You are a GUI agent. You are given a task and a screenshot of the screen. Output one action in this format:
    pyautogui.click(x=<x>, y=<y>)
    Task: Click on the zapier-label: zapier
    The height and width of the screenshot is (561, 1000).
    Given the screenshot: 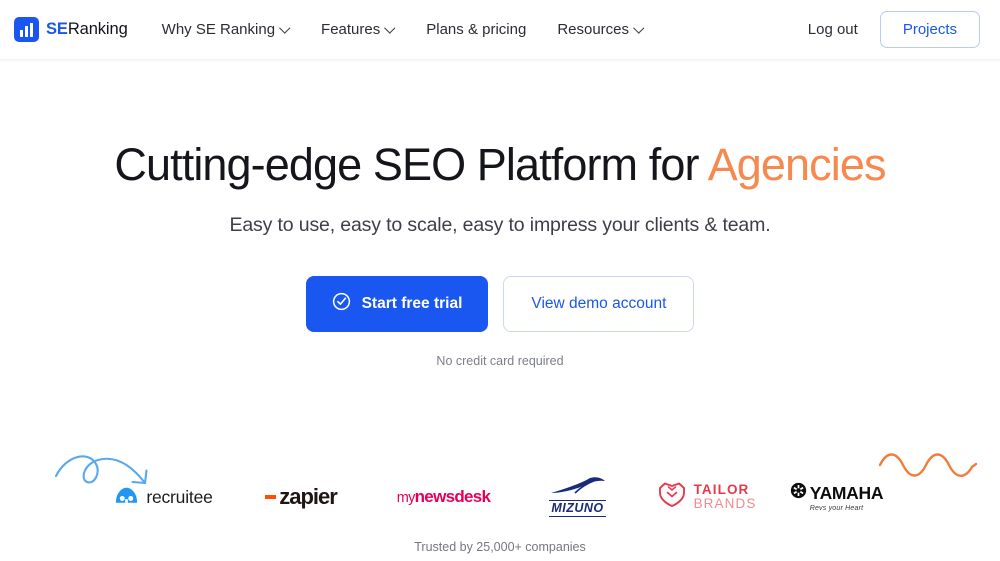 What is the action you would take?
    pyautogui.click(x=308, y=496)
    